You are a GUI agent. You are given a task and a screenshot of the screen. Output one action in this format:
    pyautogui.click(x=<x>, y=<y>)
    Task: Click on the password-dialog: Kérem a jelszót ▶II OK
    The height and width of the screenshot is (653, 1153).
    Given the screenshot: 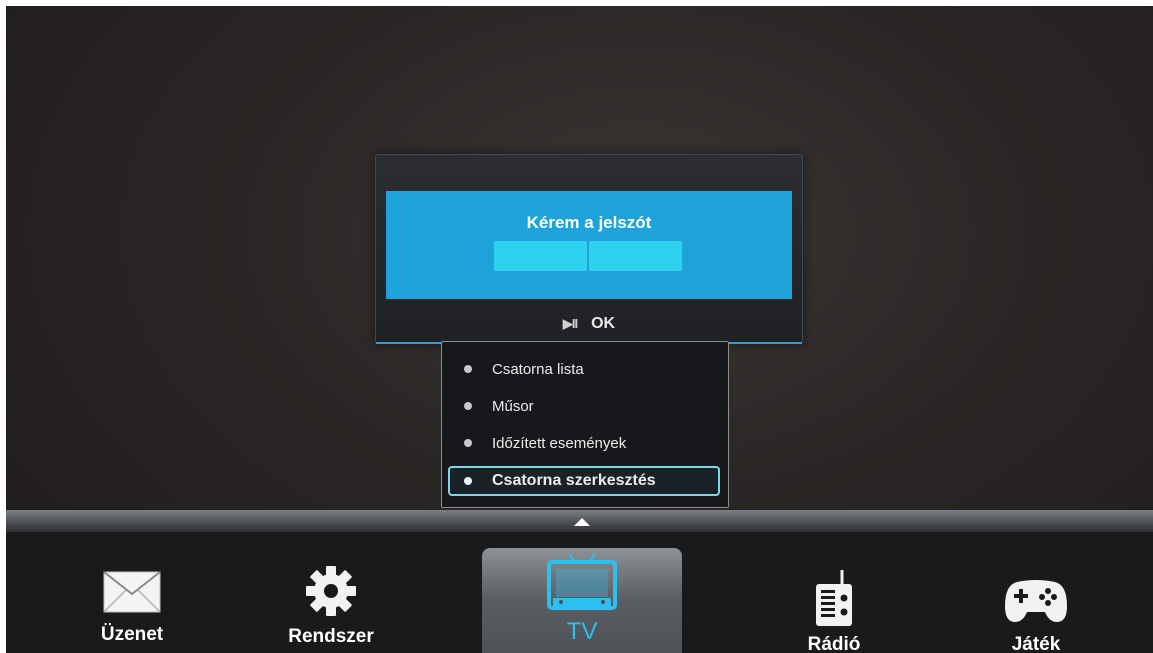 What is the action you would take?
    pyautogui.click(x=589, y=249)
    